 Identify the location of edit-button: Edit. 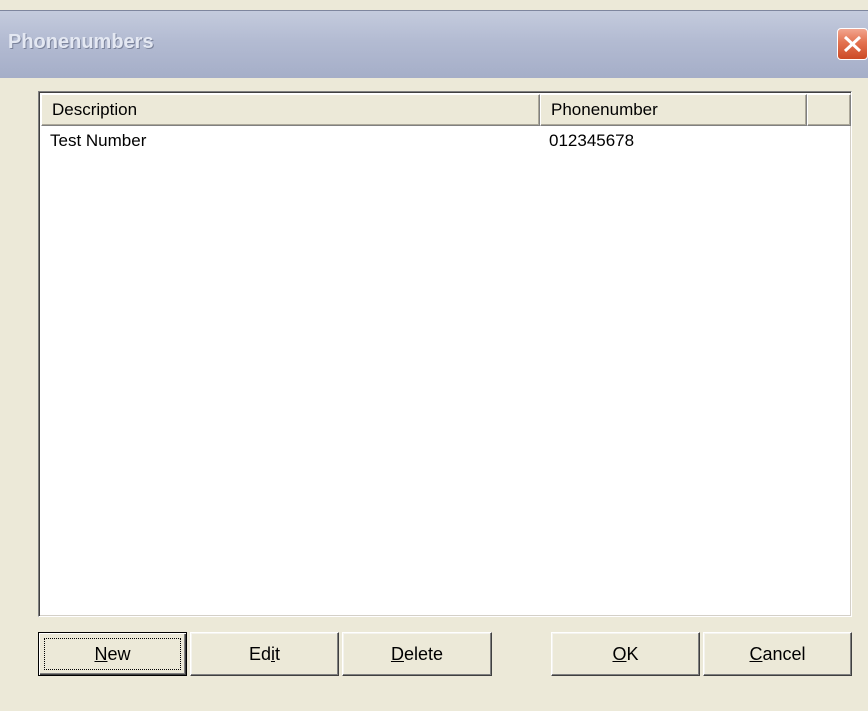
(264, 654).